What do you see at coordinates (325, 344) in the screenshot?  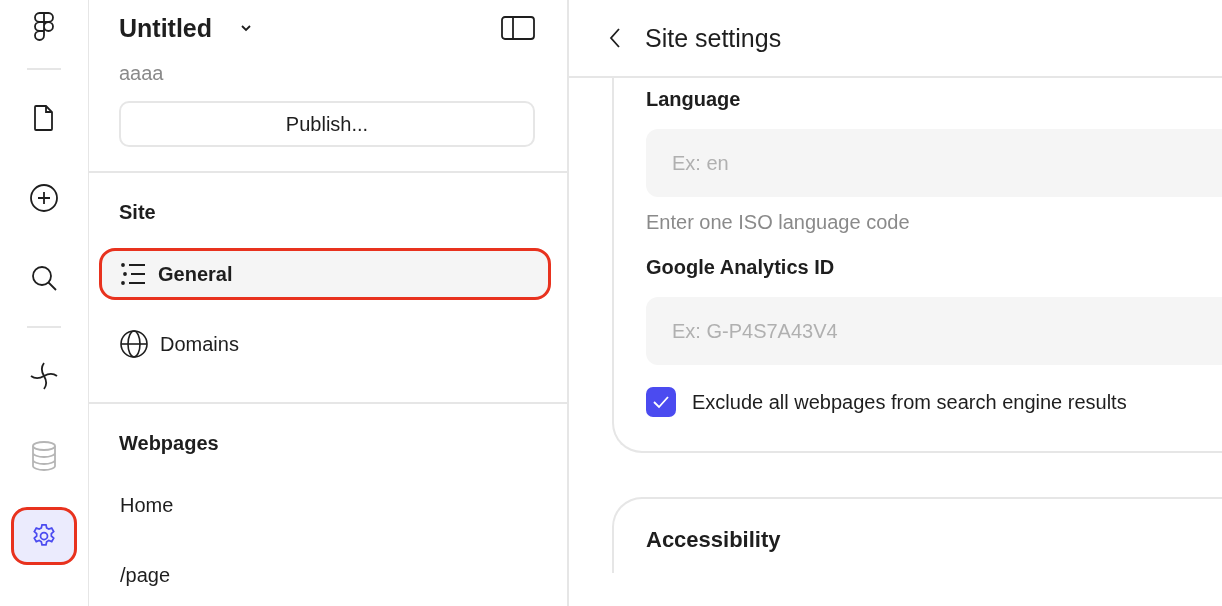 I see `nav-item: Domains` at bounding box center [325, 344].